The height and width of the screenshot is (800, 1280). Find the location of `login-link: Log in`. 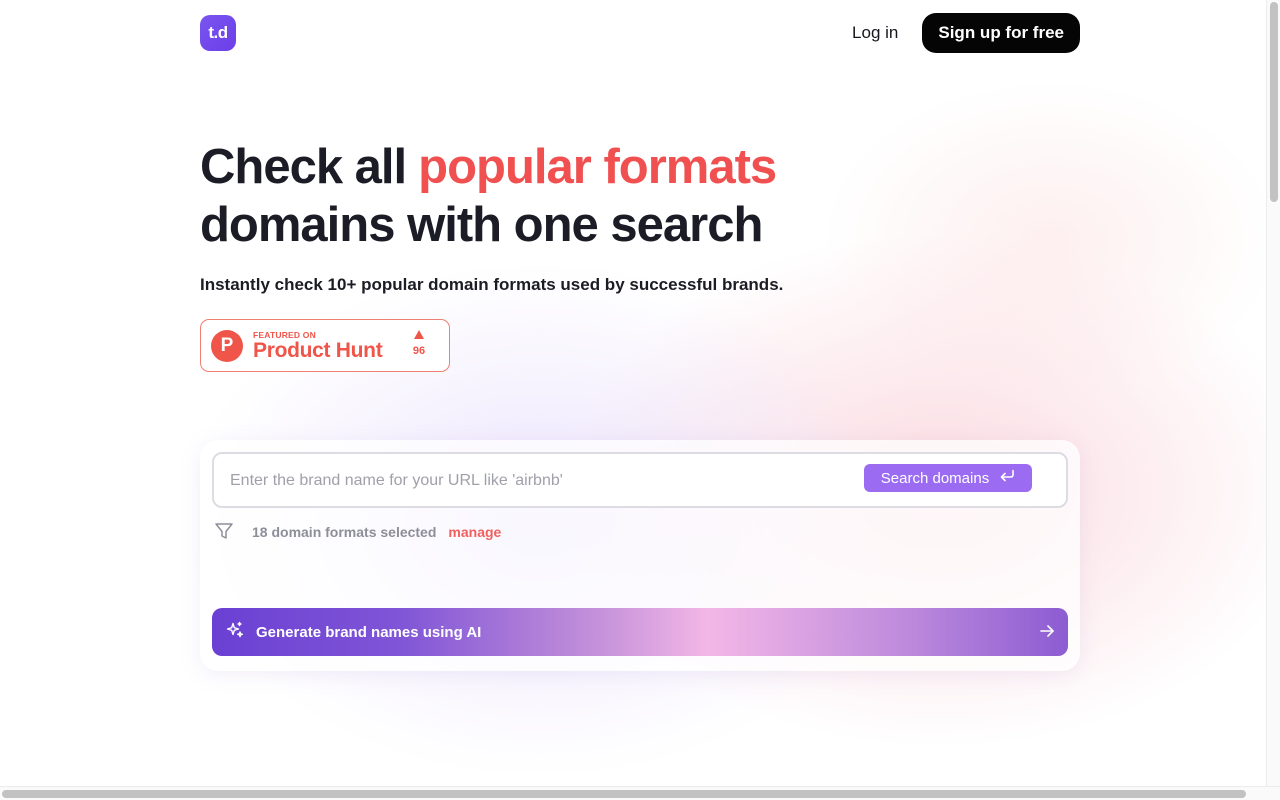

login-link: Log in is located at coordinates (875, 33).